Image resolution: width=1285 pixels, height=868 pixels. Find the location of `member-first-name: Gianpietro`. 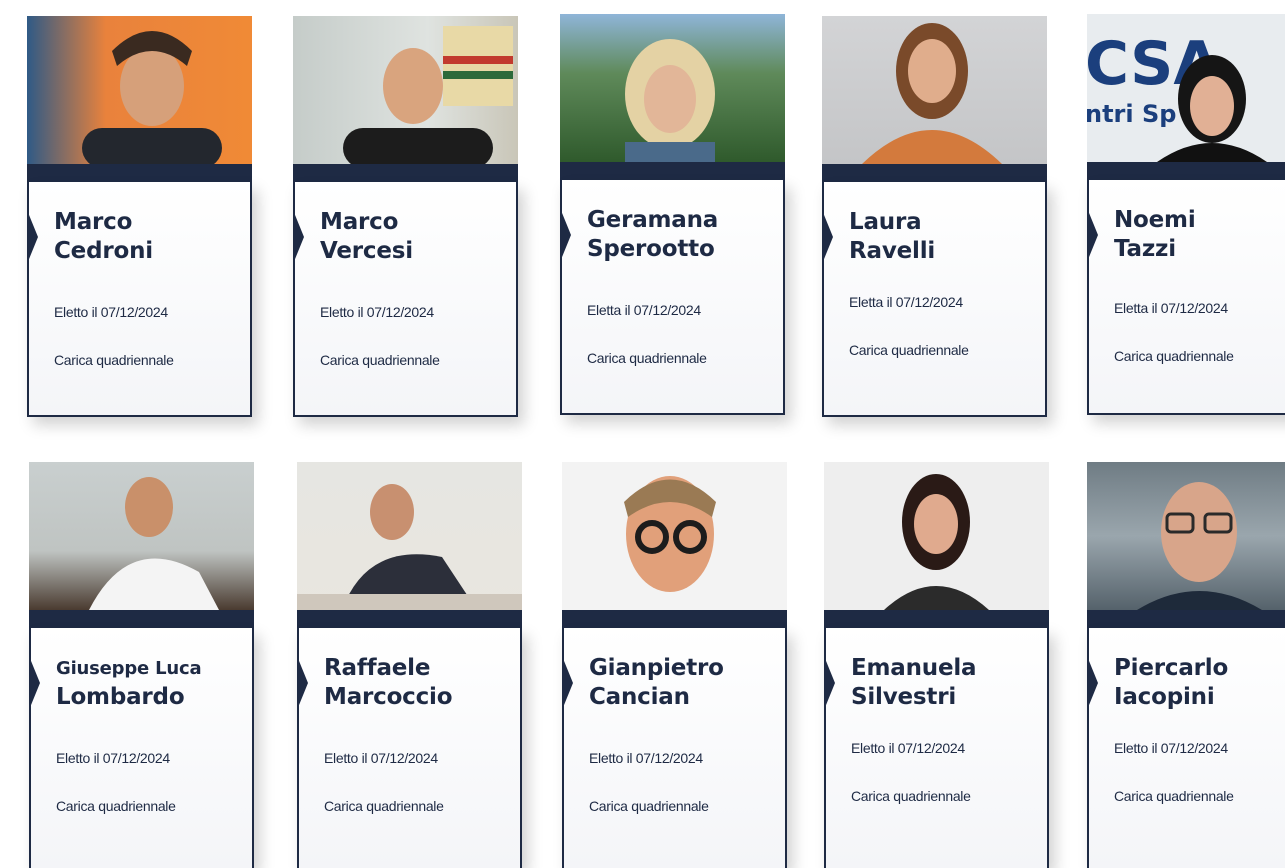

member-first-name: Gianpietro is located at coordinates (656, 668).